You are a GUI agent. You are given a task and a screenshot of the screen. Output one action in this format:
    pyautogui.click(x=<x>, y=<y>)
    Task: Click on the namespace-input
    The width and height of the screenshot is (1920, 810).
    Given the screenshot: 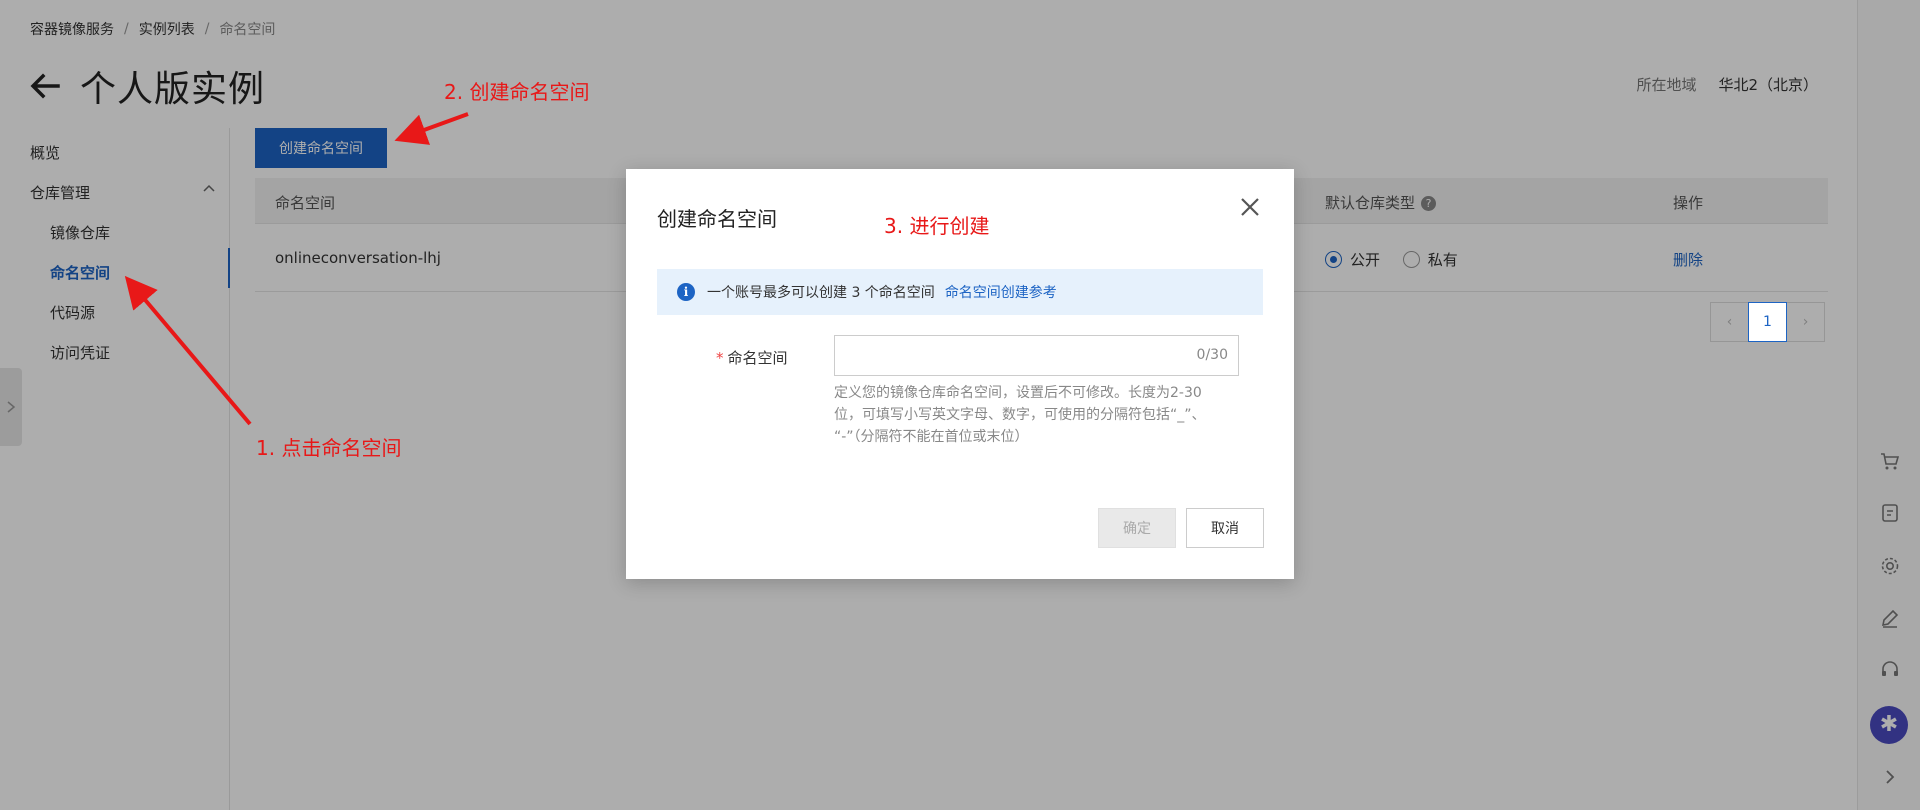 What is the action you would take?
    pyautogui.click(x=1036, y=355)
    